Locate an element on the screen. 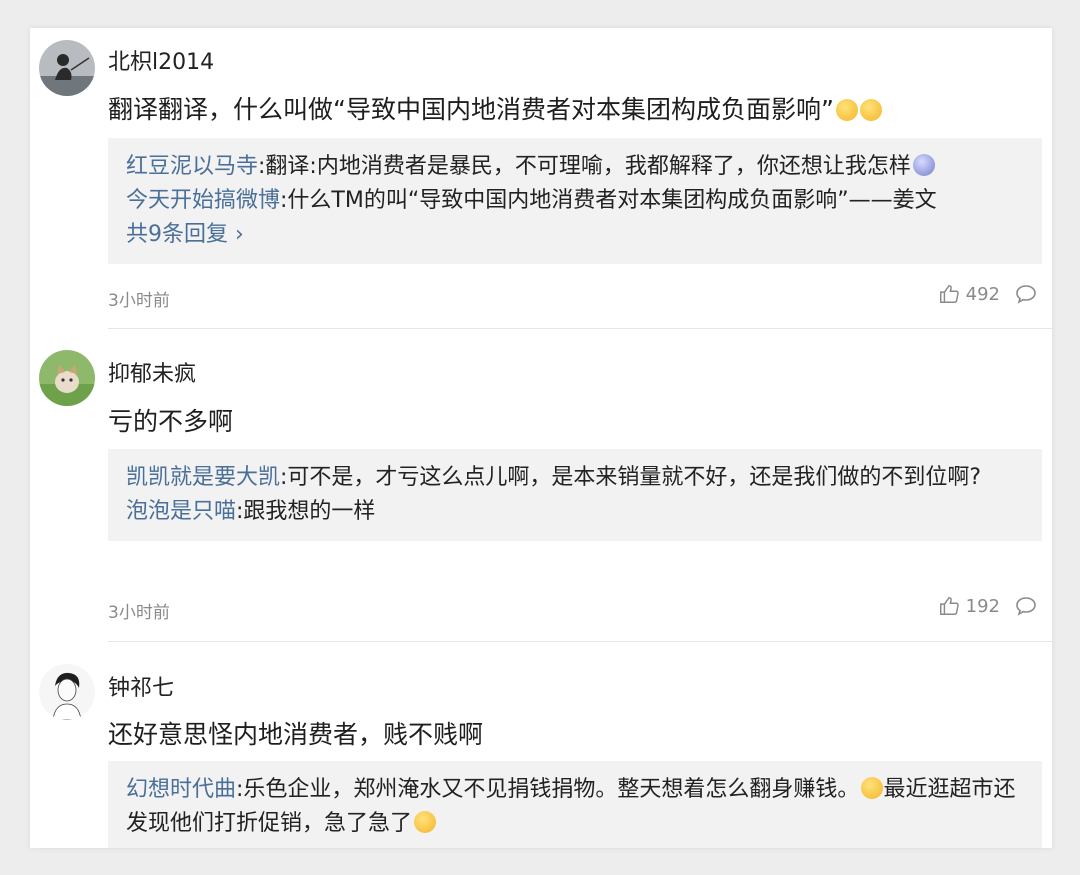  reply-author: 幻想时代曲 is located at coordinates (181, 789).